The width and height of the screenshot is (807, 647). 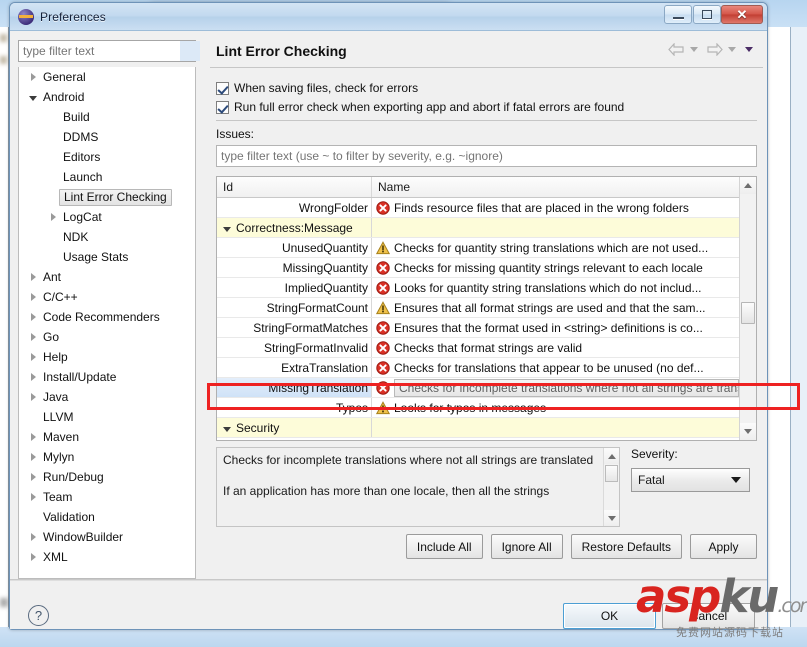 I want to click on forward-arrow-icon, so click(x=714, y=49).